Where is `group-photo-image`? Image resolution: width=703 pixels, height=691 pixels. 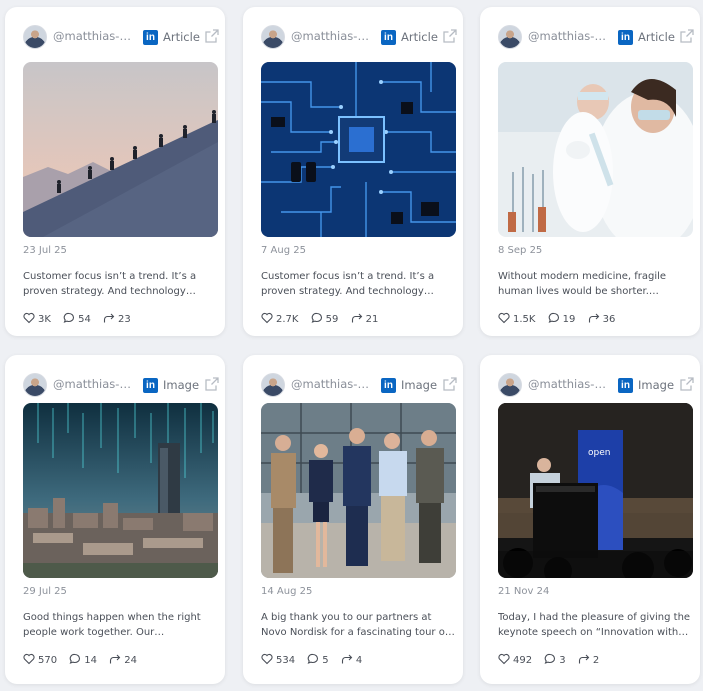 group-photo-image is located at coordinates (358, 490).